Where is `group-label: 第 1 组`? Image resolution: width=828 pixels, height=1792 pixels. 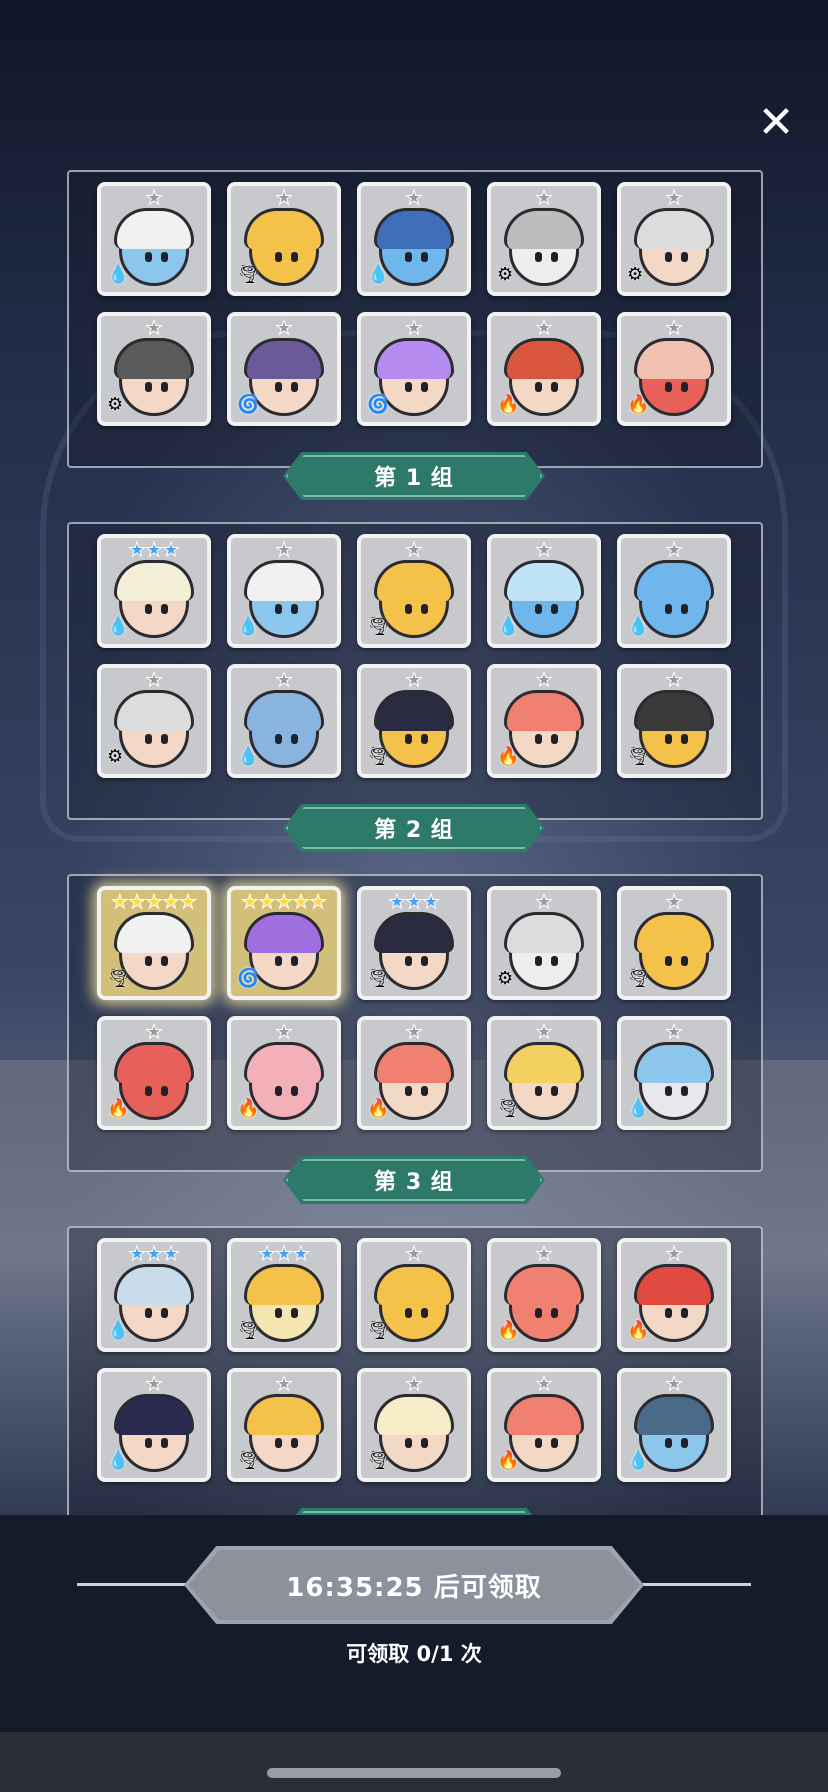 group-label: 第 1 组 is located at coordinates (414, 476).